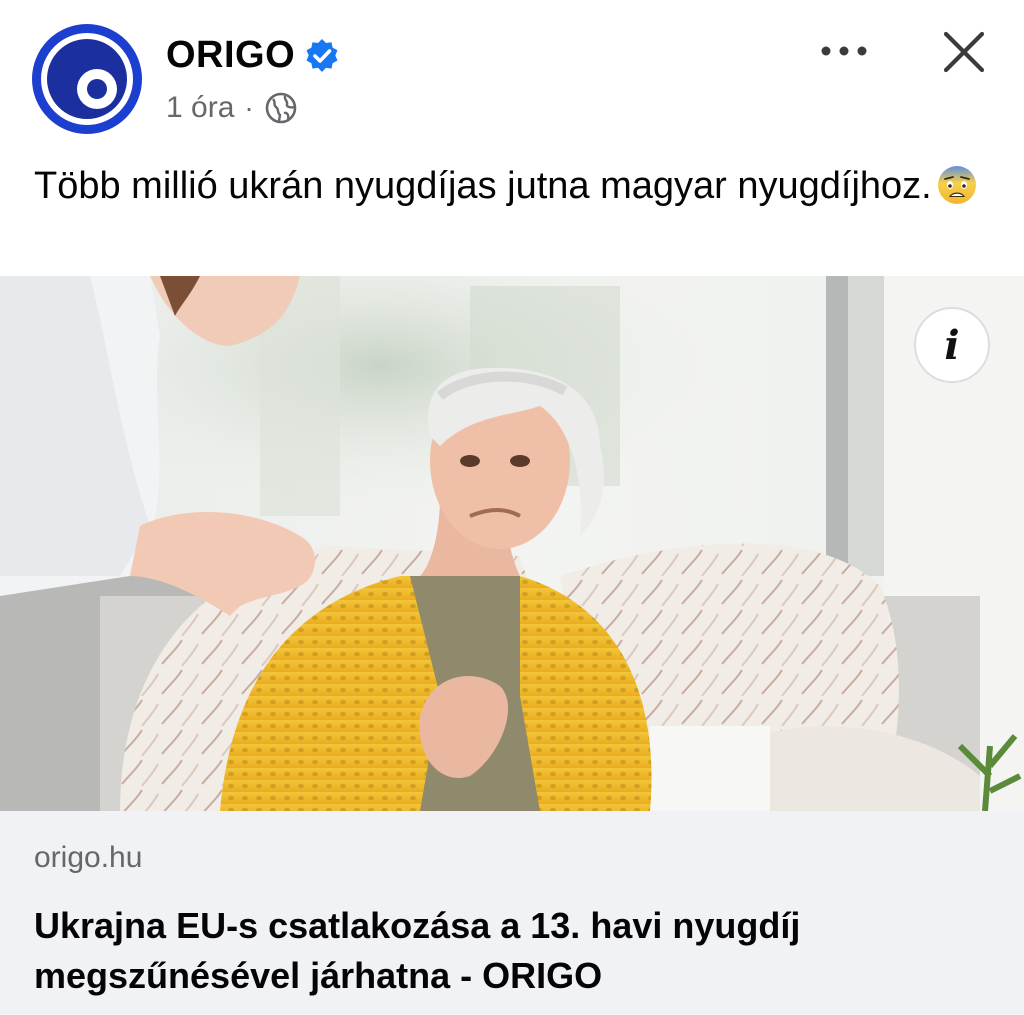 The width and height of the screenshot is (1024, 1015). I want to click on close-icon, so click(964, 52).